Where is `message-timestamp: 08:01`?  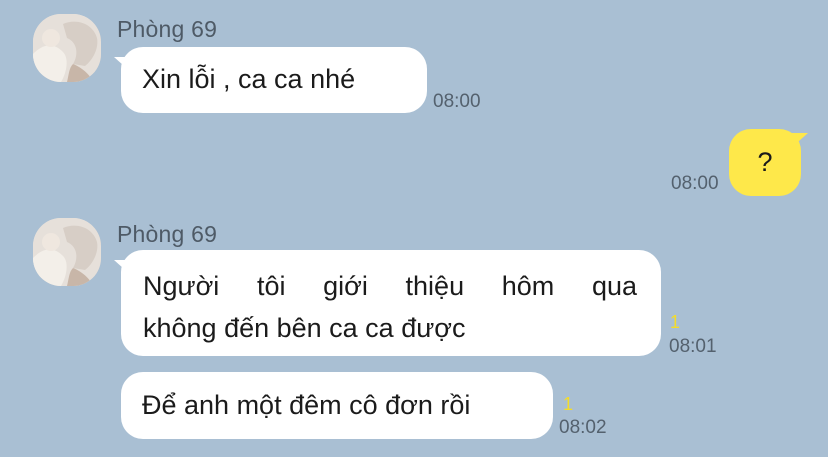
message-timestamp: 08:01 is located at coordinates (693, 346).